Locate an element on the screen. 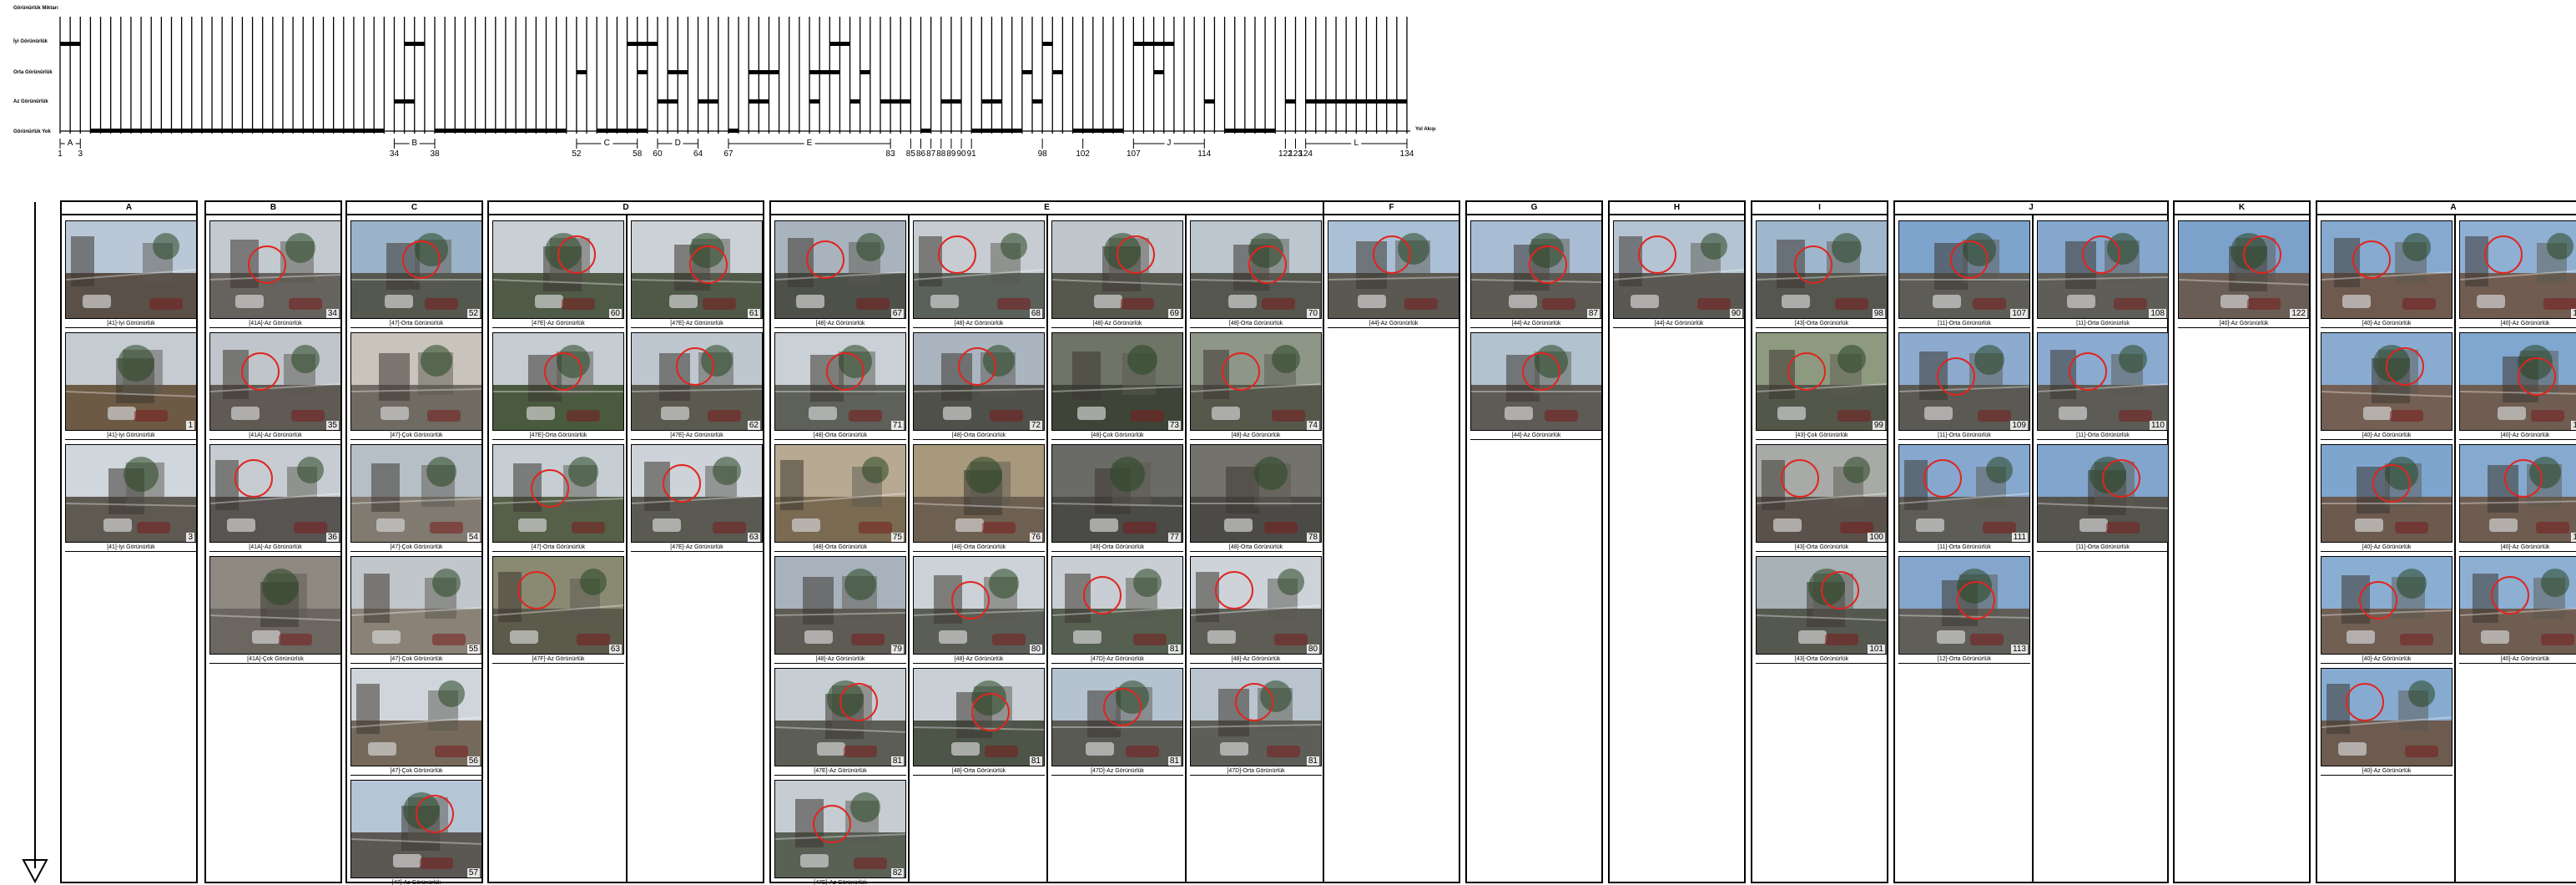 The image size is (2576, 885). street-photo: 76 [48]-Orta Görünürlük is located at coordinates (979, 498).